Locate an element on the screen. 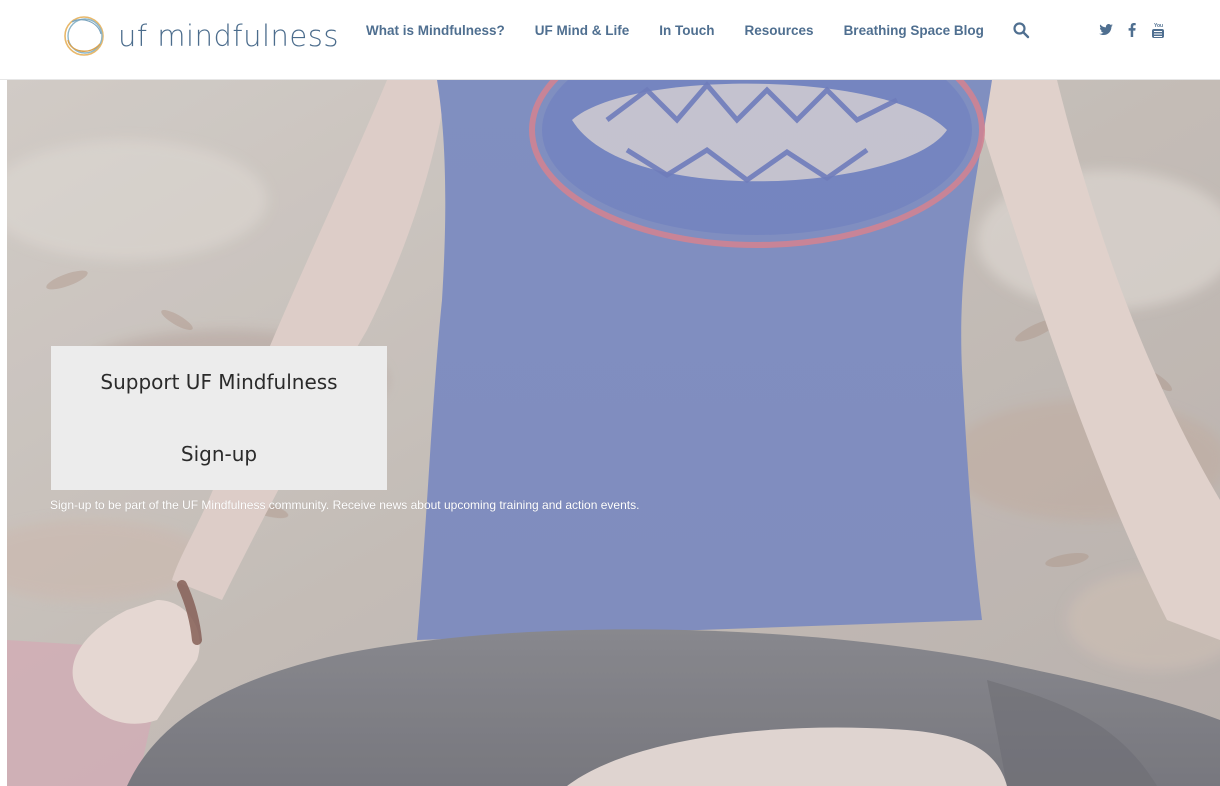  logo-circle-icon is located at coordinates (84, 36).